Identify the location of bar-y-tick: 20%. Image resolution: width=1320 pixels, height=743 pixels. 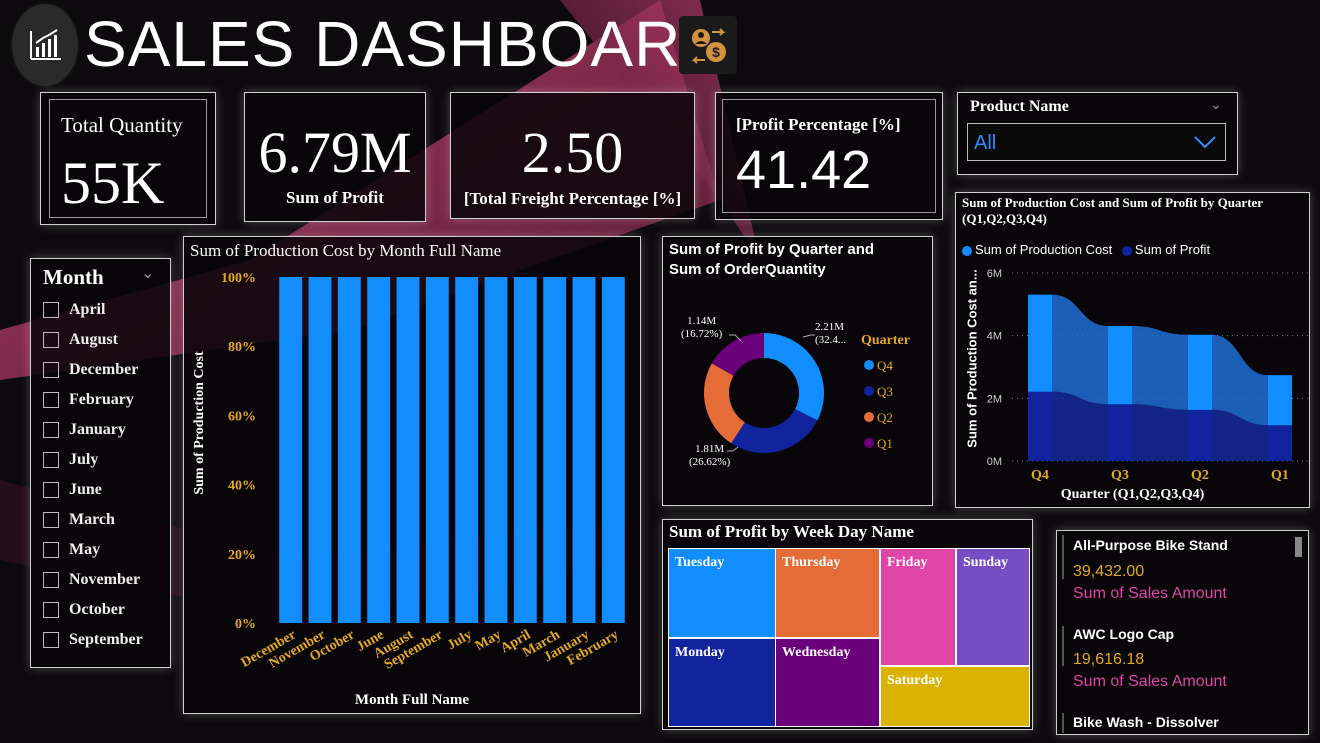
(242, 555).